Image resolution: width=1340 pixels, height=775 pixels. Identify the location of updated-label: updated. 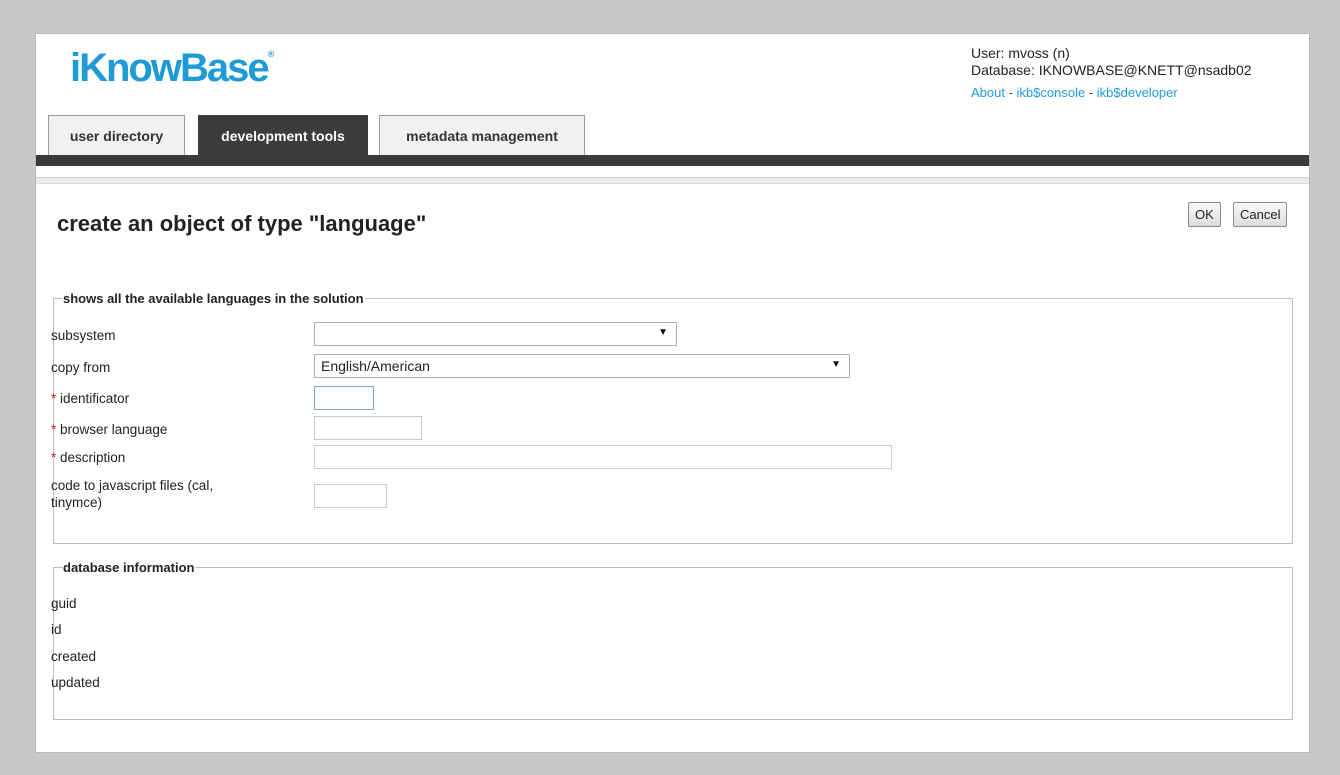
(75, 682).